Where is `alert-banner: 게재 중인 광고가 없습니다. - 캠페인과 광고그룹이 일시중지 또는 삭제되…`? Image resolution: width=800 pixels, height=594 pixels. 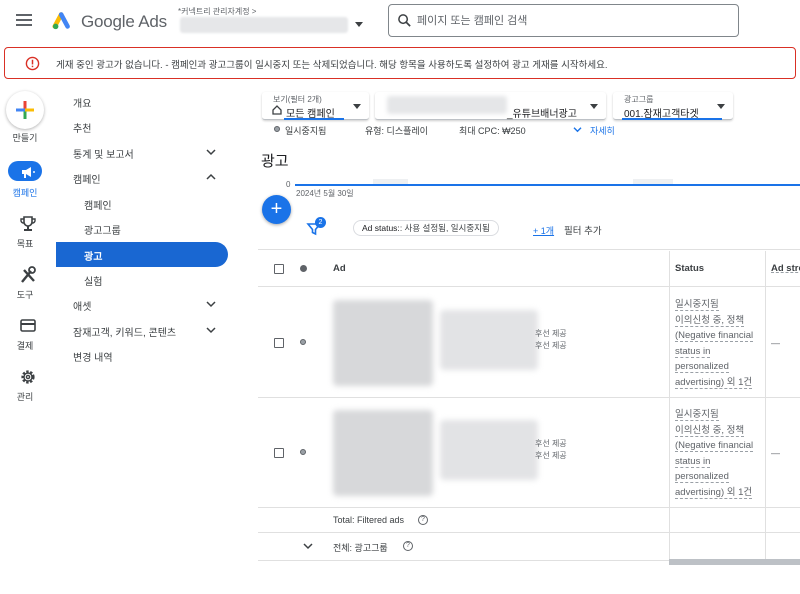
alert-banner: 게재 중인 광고가 없습니다. - 캠페인과 광고그룹이 일시중지 또는 삭제되… is located at coordinates (400, 63).